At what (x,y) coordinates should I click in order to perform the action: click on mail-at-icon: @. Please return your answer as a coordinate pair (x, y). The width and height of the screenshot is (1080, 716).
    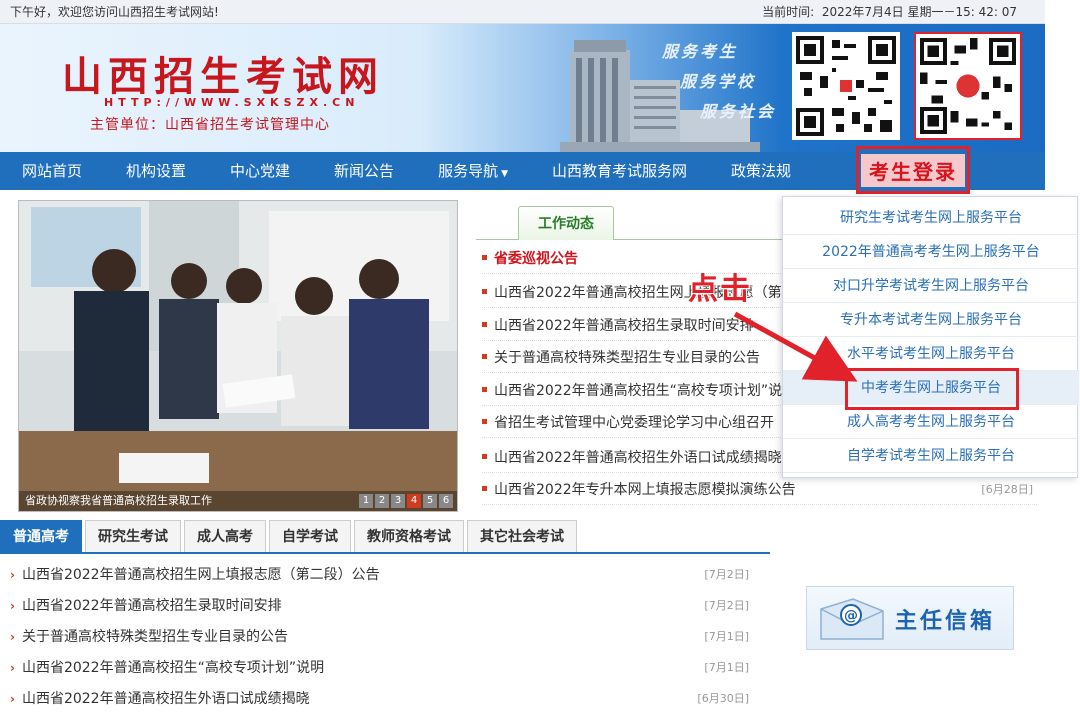
    Looking at the image, I should click on (852, 619).